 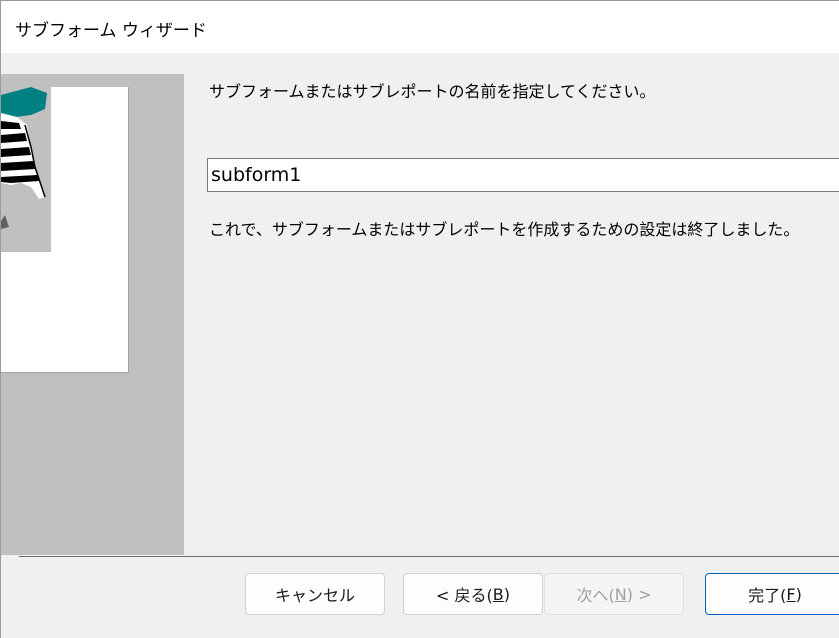 What do you see at coordinates (464, 595) in the screenshot?
I see `back-button-prefix: < 戻る(` at bounding box center [464, 595].